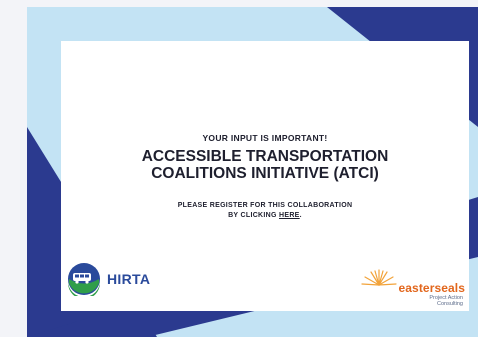 Image resolution: width=478 pixels, height=337 pixels. I want to click on kicker-text: YOUR INPUT IS IMPORTANT!, so click(265, 138).